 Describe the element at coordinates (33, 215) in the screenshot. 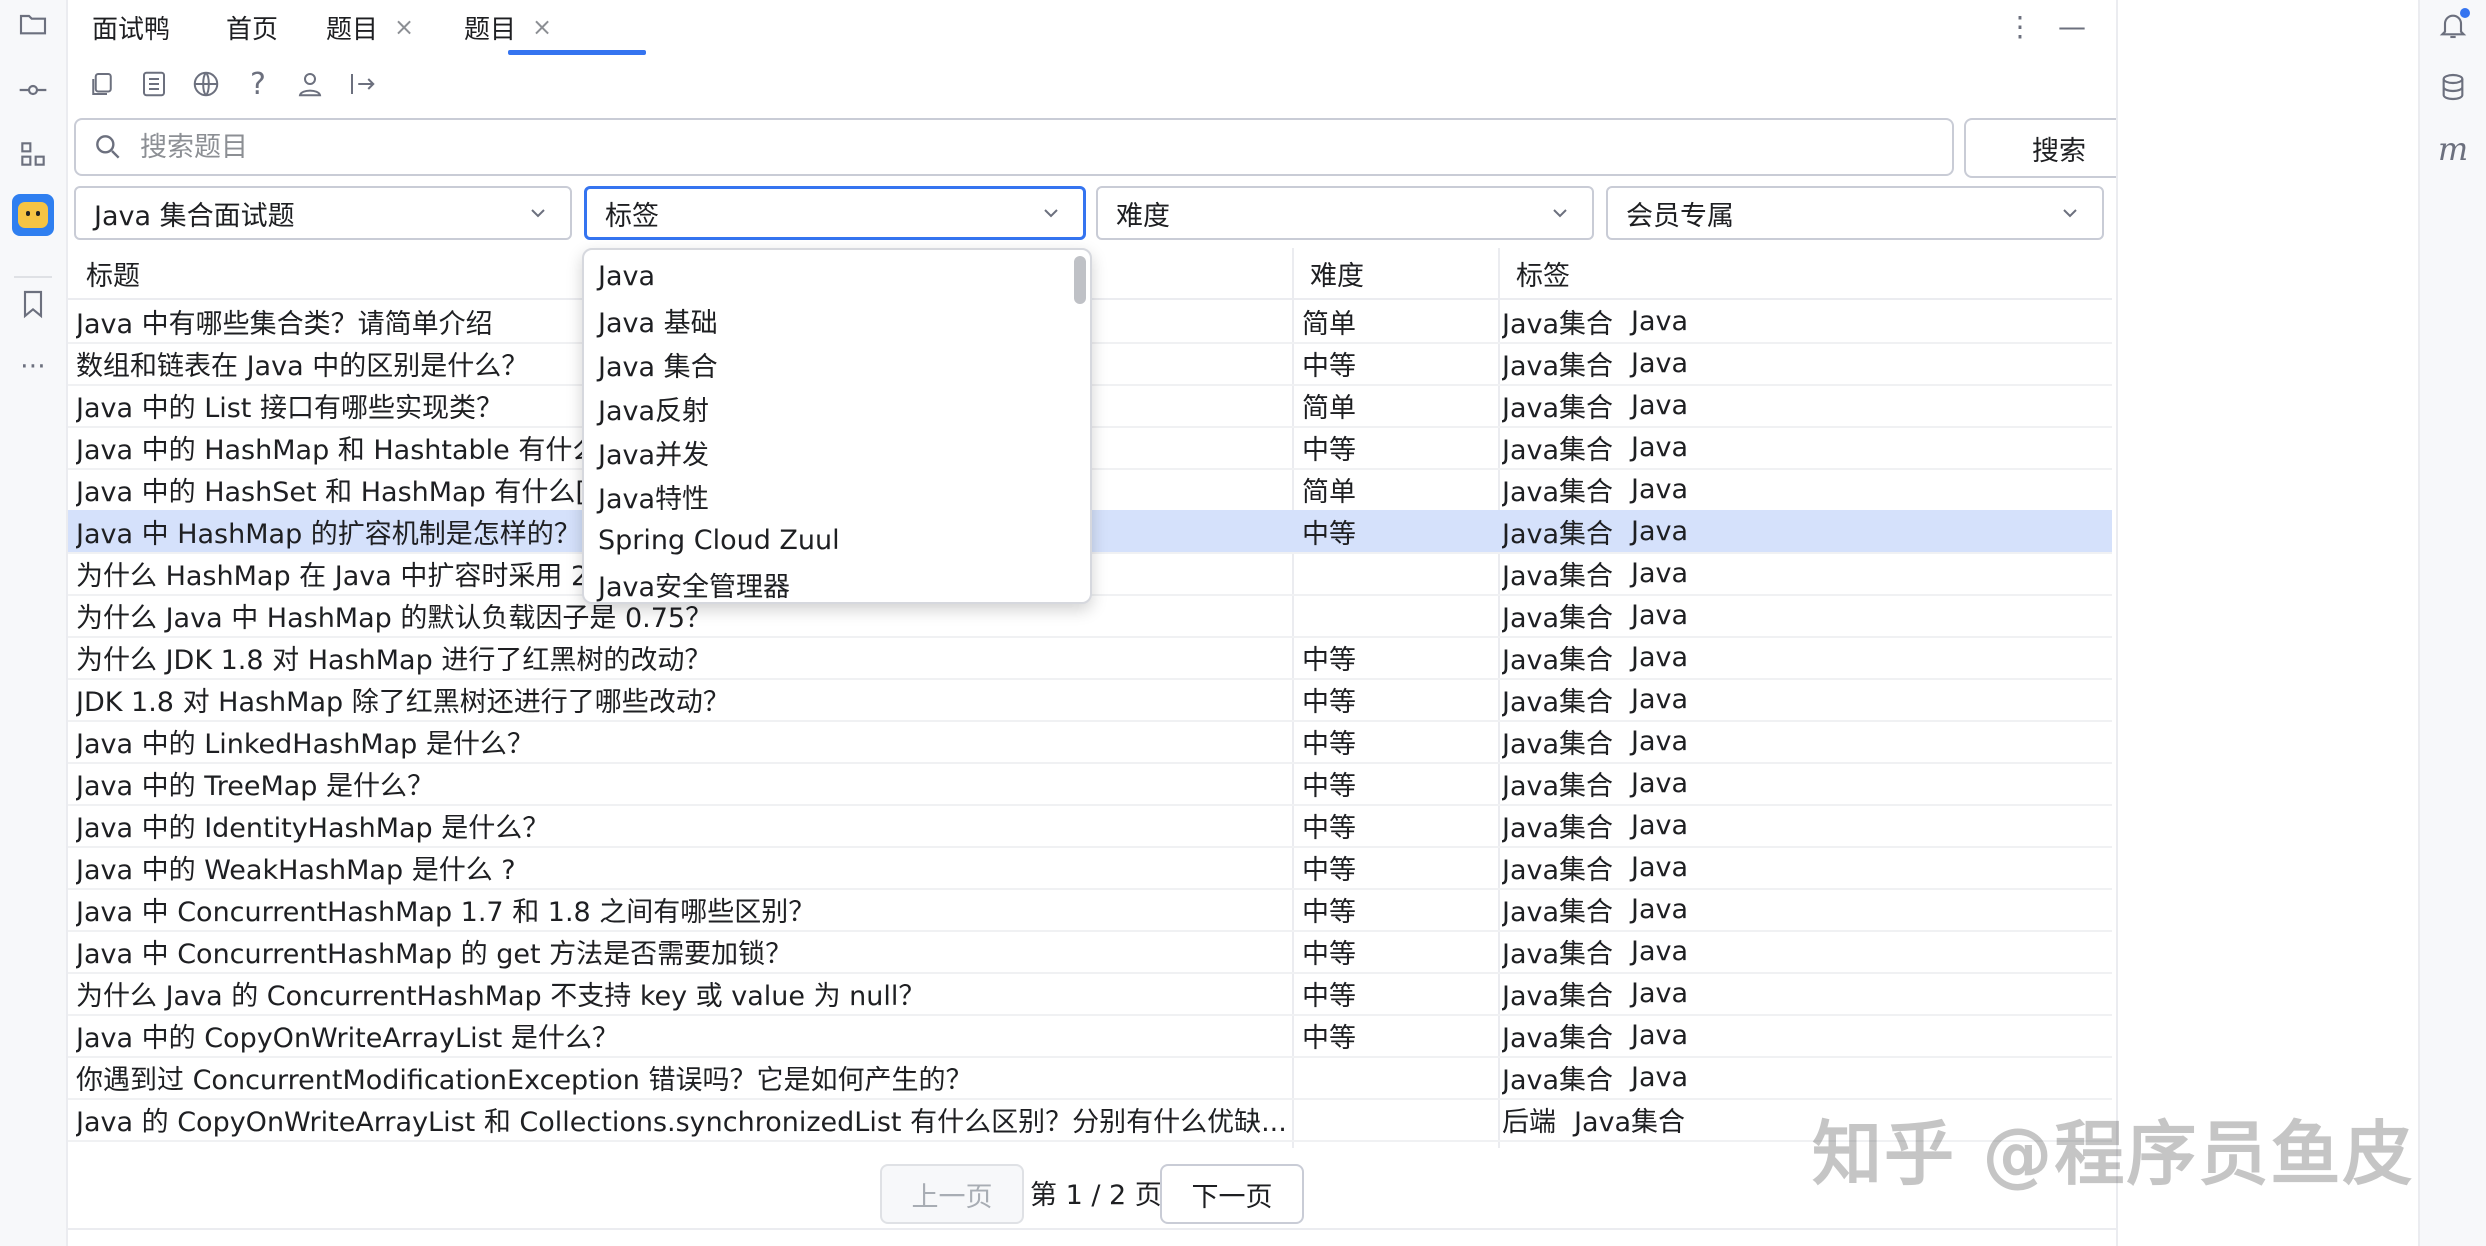

I see `duck-app-icon` at that location.